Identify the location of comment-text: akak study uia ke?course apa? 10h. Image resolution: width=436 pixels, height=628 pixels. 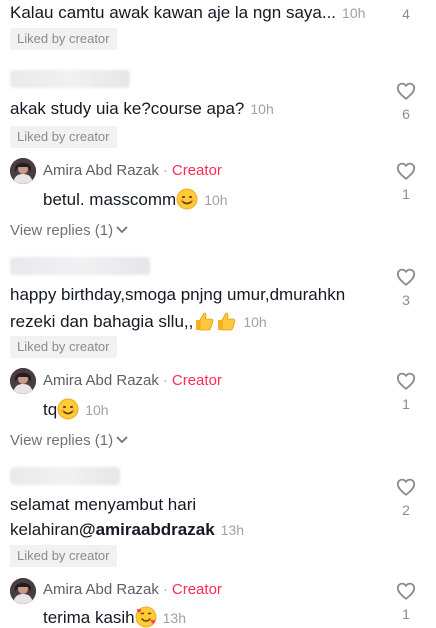
(142, 109).